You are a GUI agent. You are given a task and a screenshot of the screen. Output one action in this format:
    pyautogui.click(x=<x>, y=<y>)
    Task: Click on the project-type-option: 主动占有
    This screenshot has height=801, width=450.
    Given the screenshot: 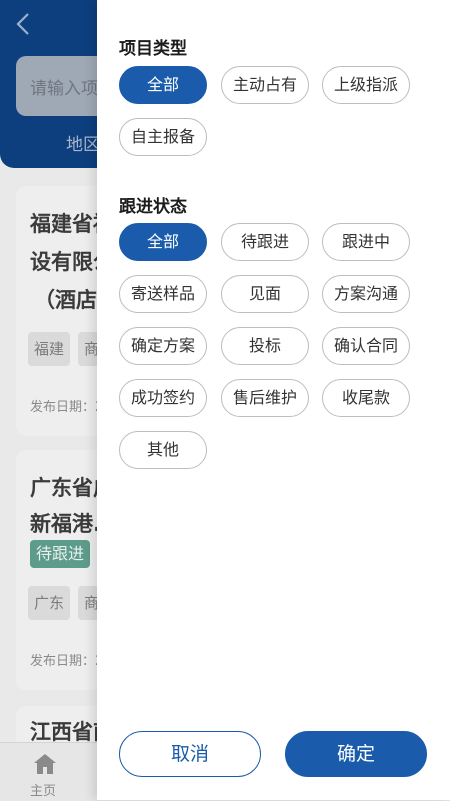 What is the action you would take?
    pyautogui.click(x=265, y=85)
    